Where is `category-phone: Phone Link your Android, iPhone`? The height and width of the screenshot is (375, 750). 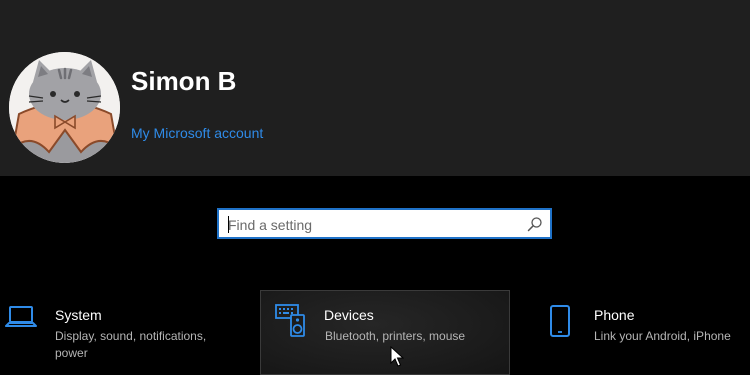
category-phone: Phone Link your Android, iPhone is located at coordinates (645, 332).